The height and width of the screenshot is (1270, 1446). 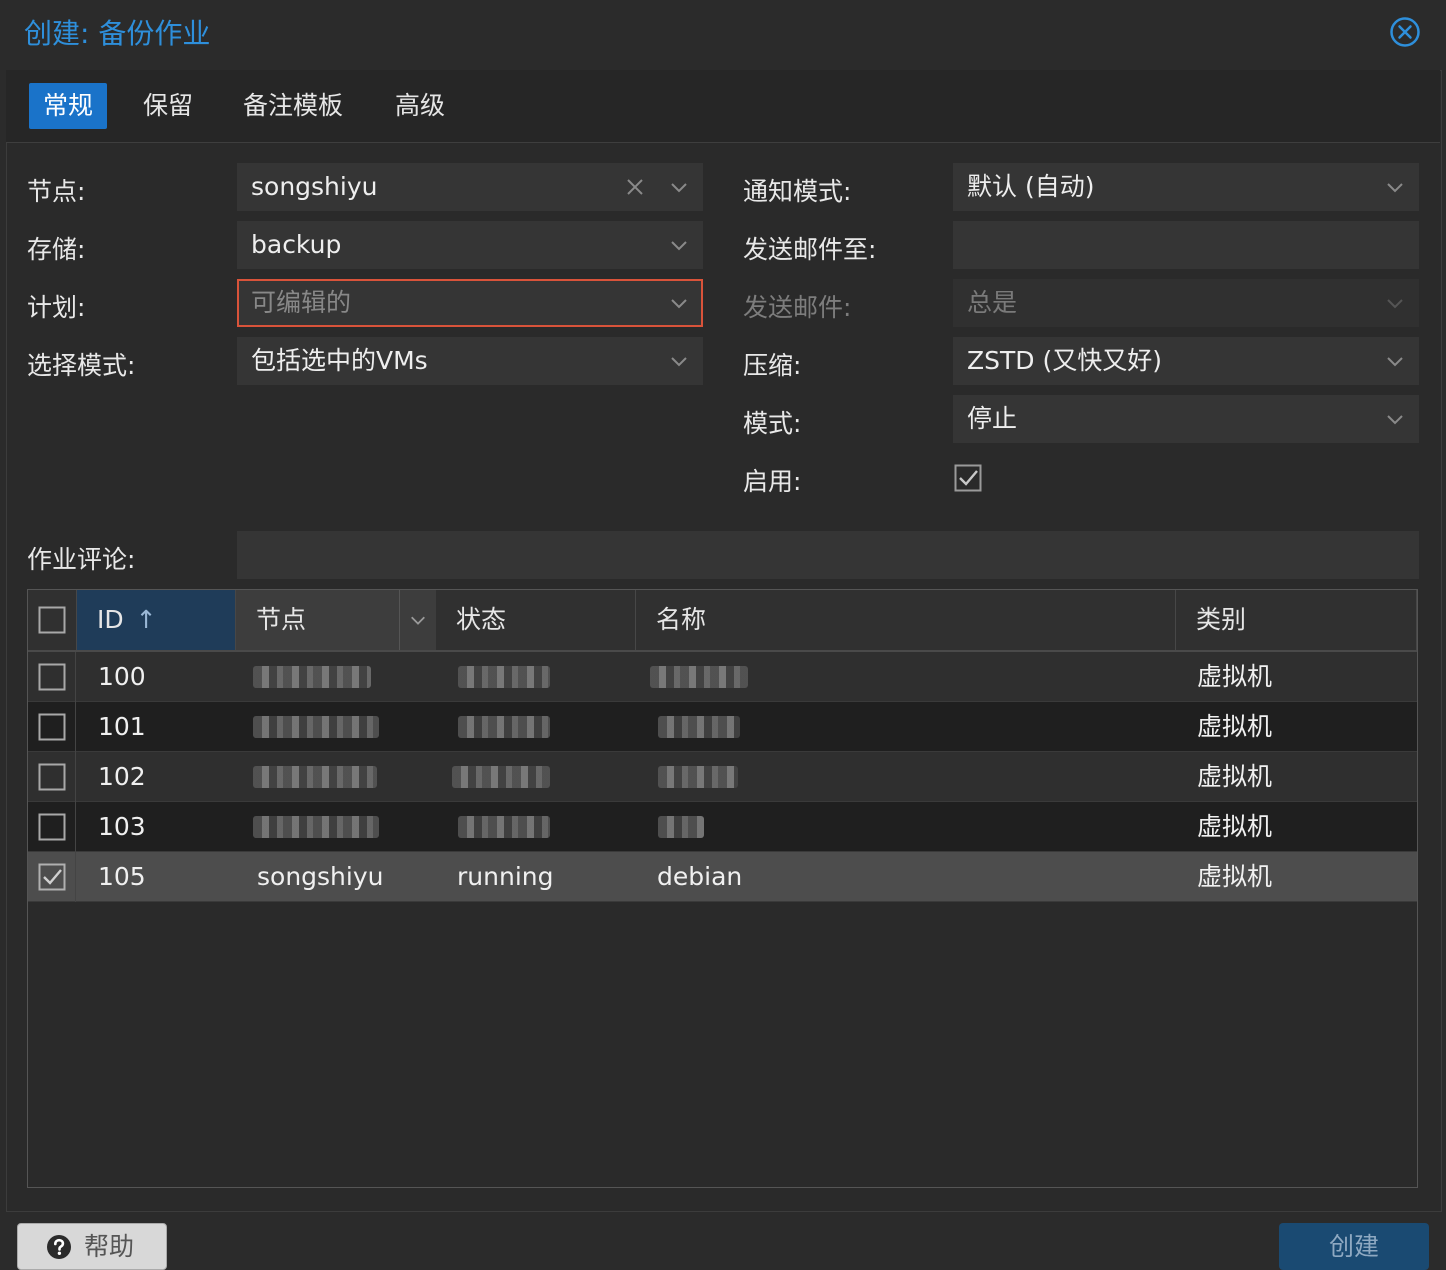 I want to click on node-label: 节点:, so click(x=56, y=191).